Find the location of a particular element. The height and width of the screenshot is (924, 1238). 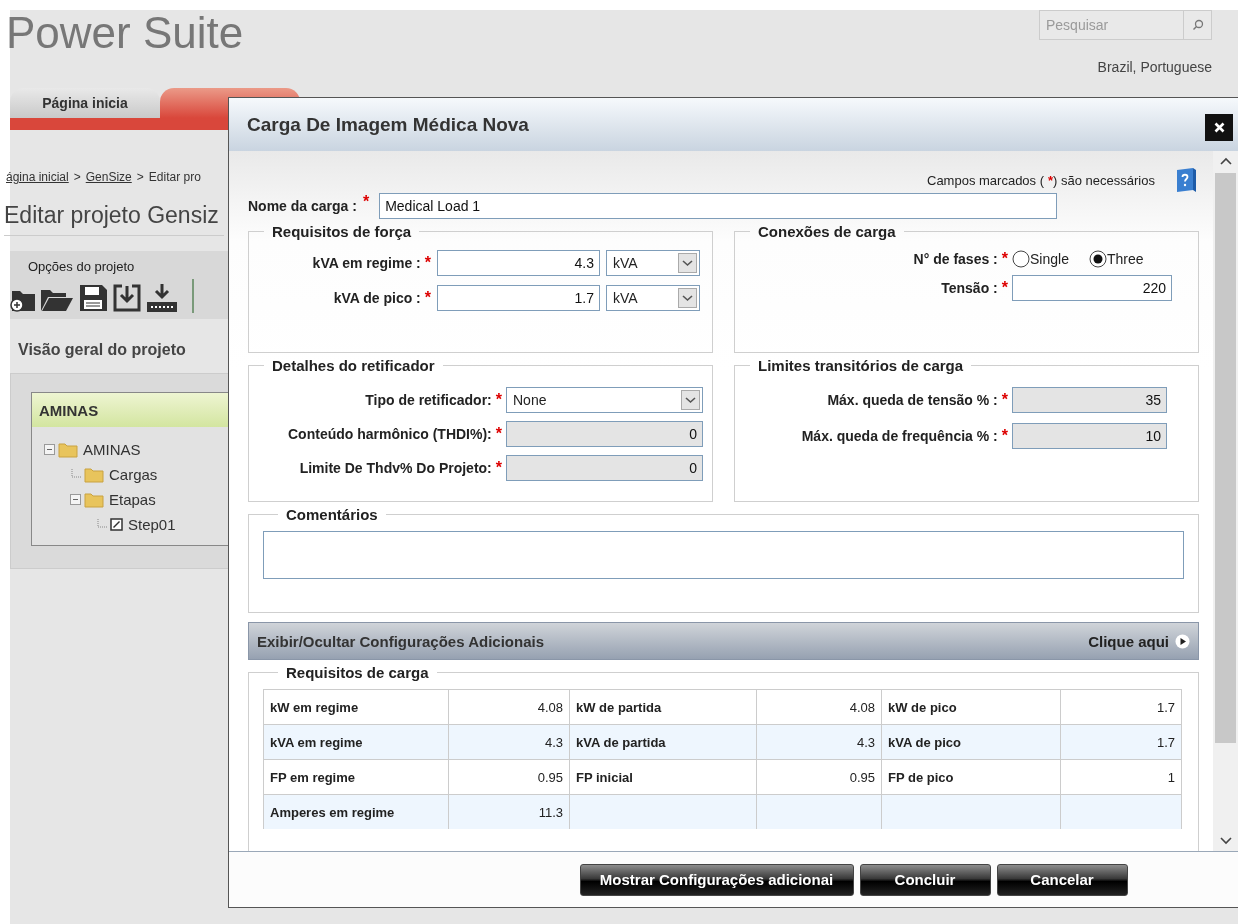

expand-link: Clique aqui is located at coordinates (1128, 641).